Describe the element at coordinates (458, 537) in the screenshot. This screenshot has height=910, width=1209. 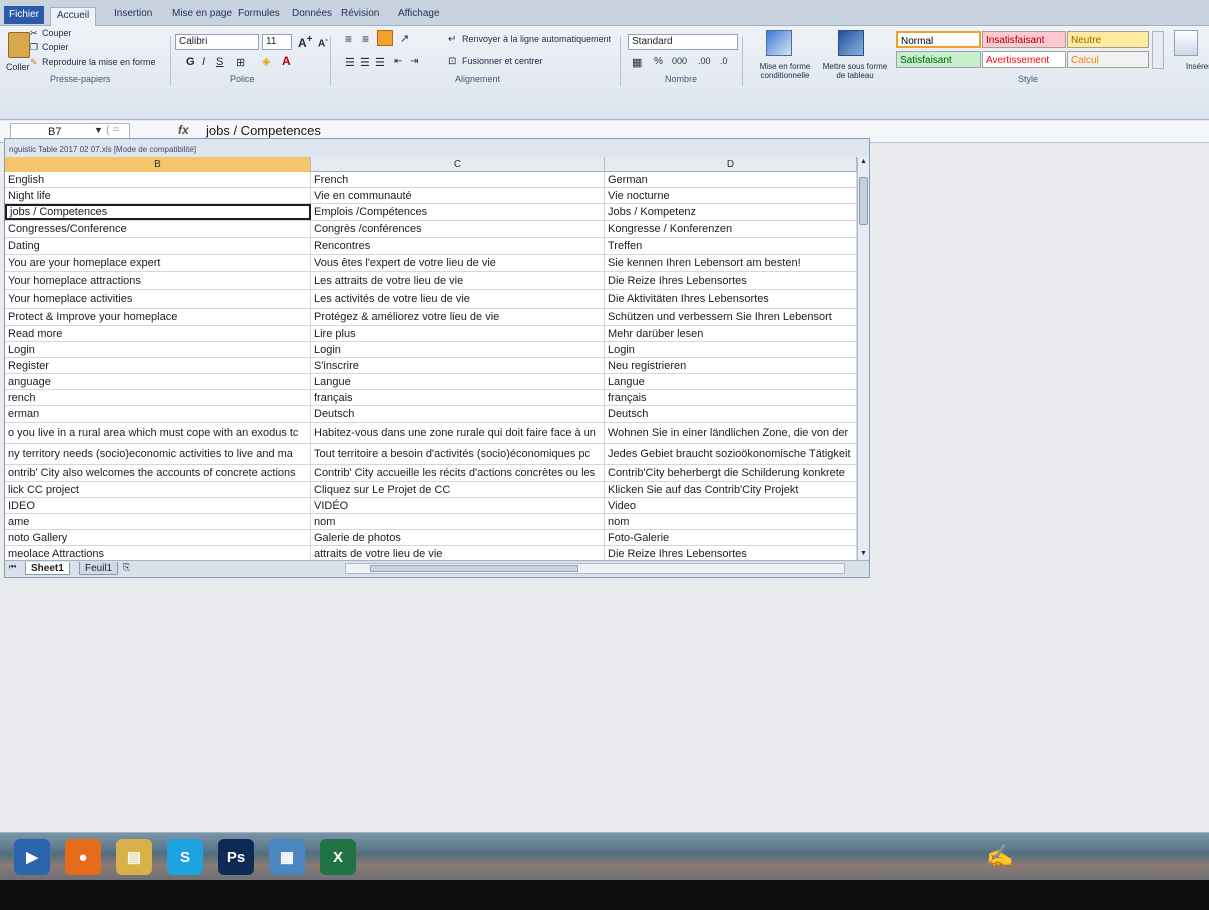
I see `cell-c: Galerie de photos` at that location.